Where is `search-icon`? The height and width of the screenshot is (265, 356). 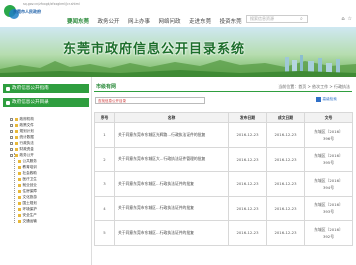 search-icon is located at coordinates (318, 99).